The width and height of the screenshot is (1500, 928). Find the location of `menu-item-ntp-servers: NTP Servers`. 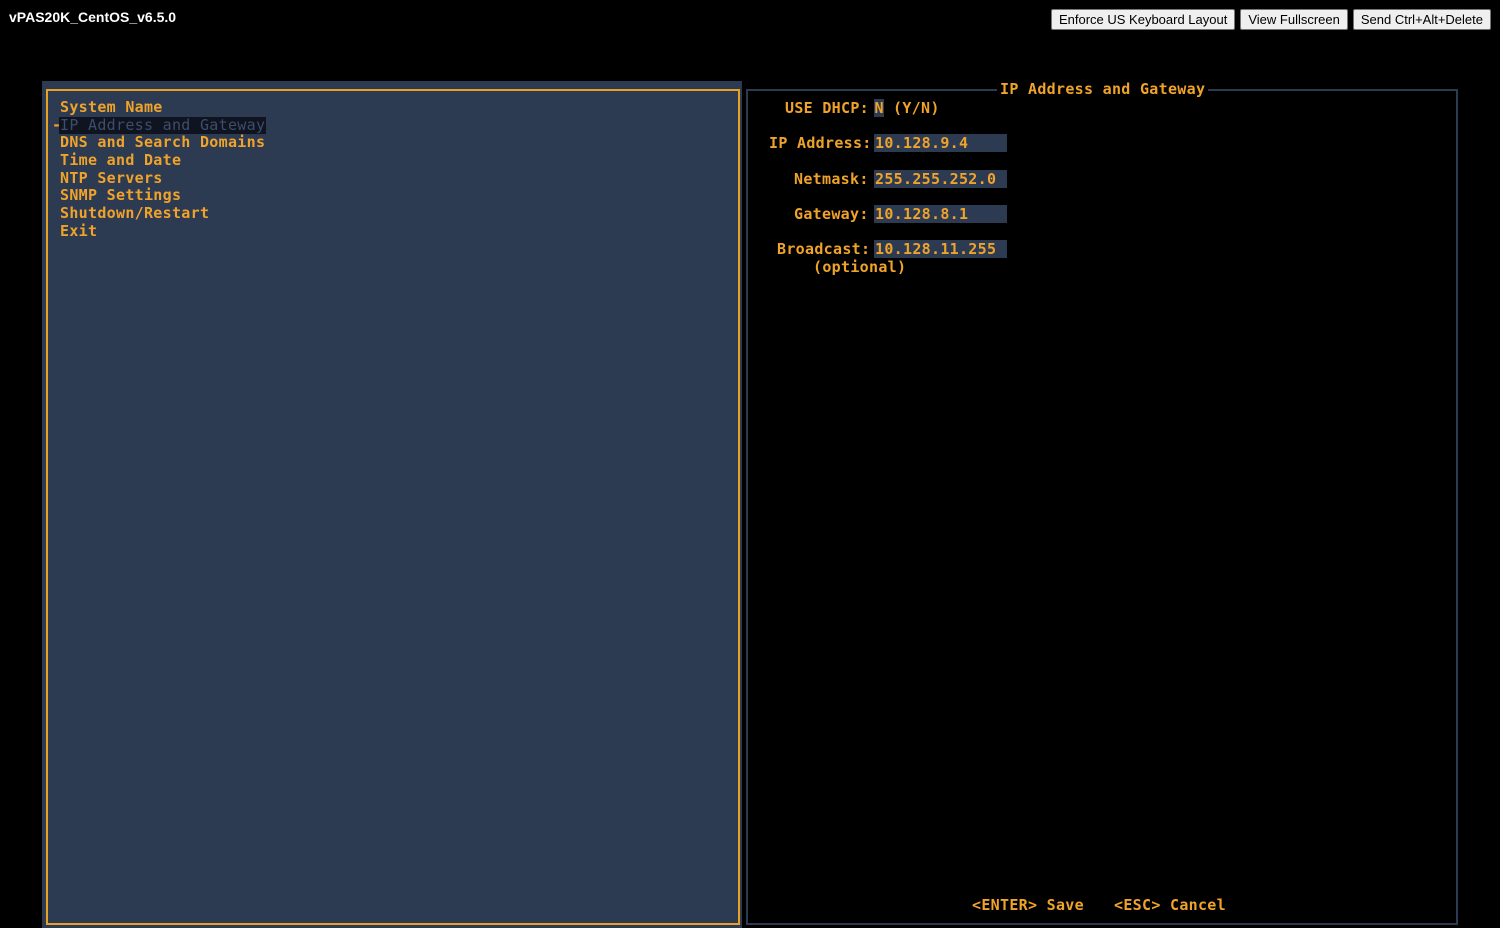

menu-item-ntp-servers: NTP Servers is located at coordinates (162, 178).